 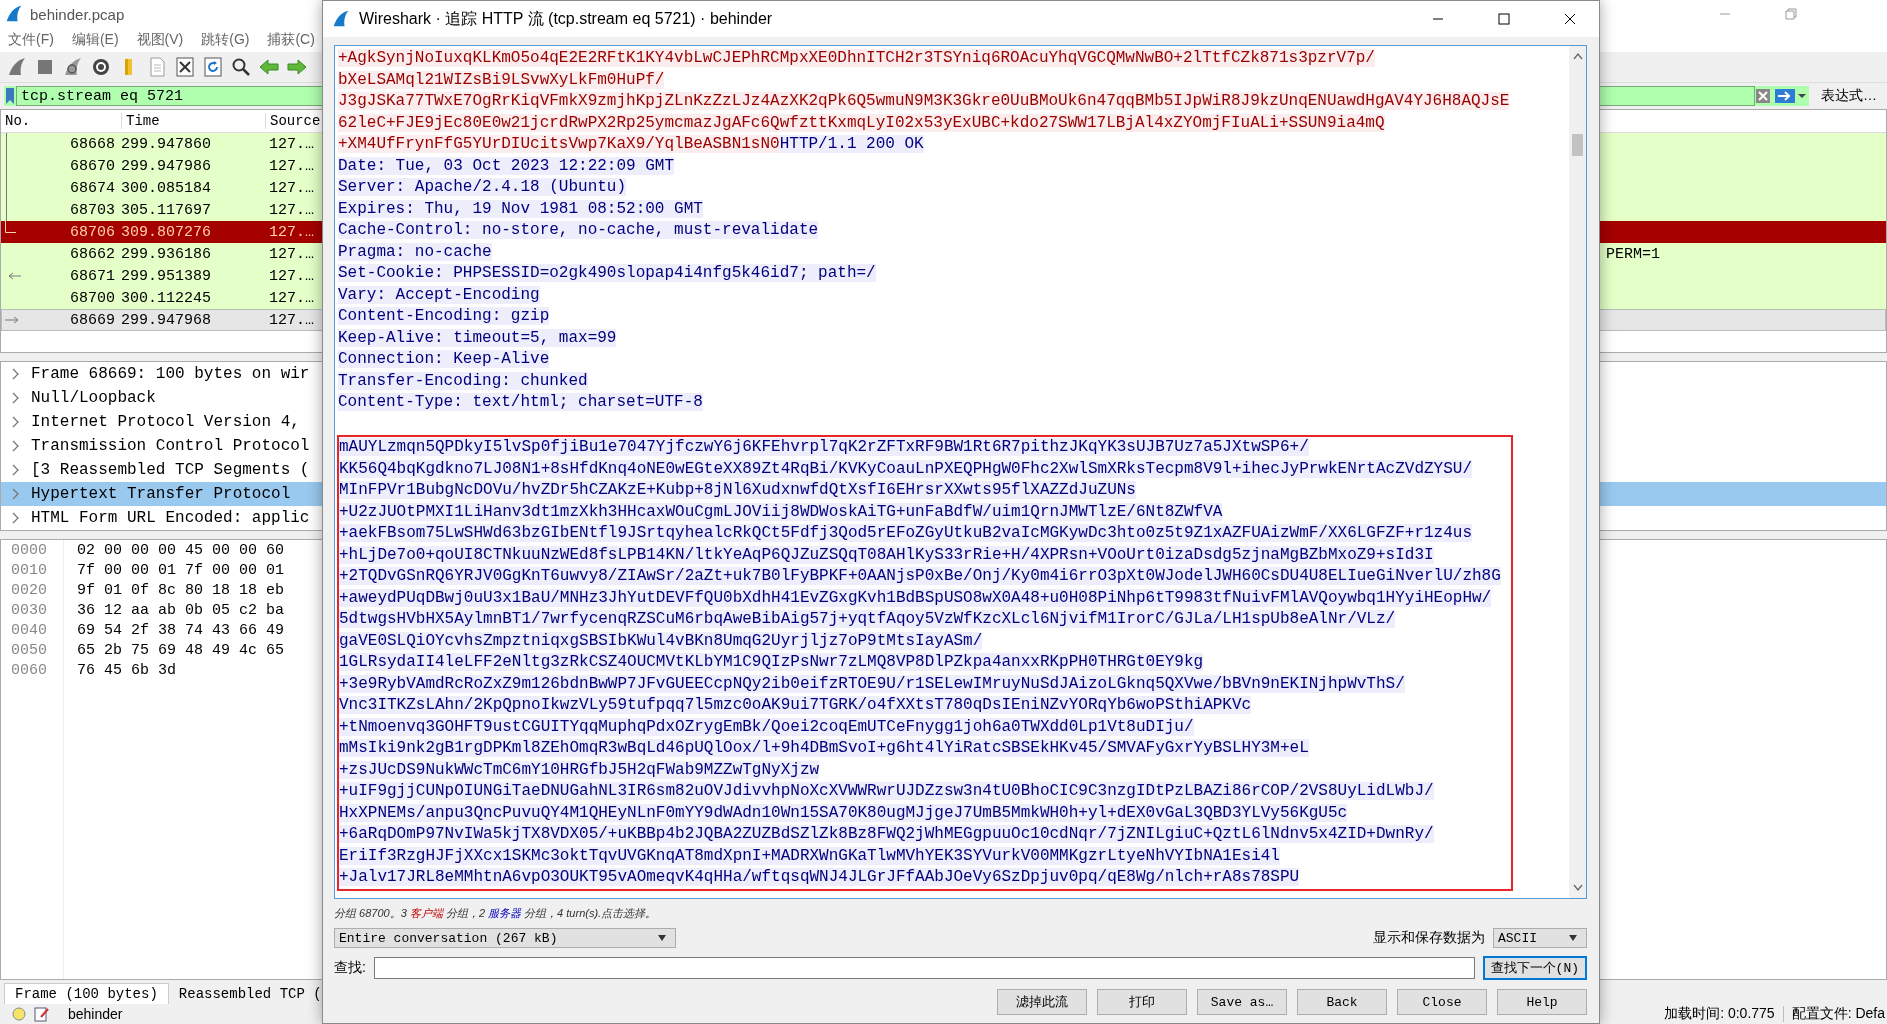 I want to click on packet-number: 68669, so click(x=92, y=320).